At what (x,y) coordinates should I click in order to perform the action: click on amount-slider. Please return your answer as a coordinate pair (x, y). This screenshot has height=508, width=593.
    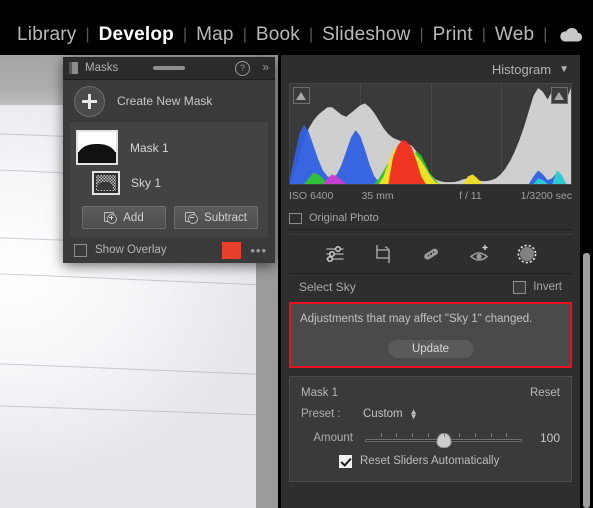
    Looking at the image, I should click on (443, 439).